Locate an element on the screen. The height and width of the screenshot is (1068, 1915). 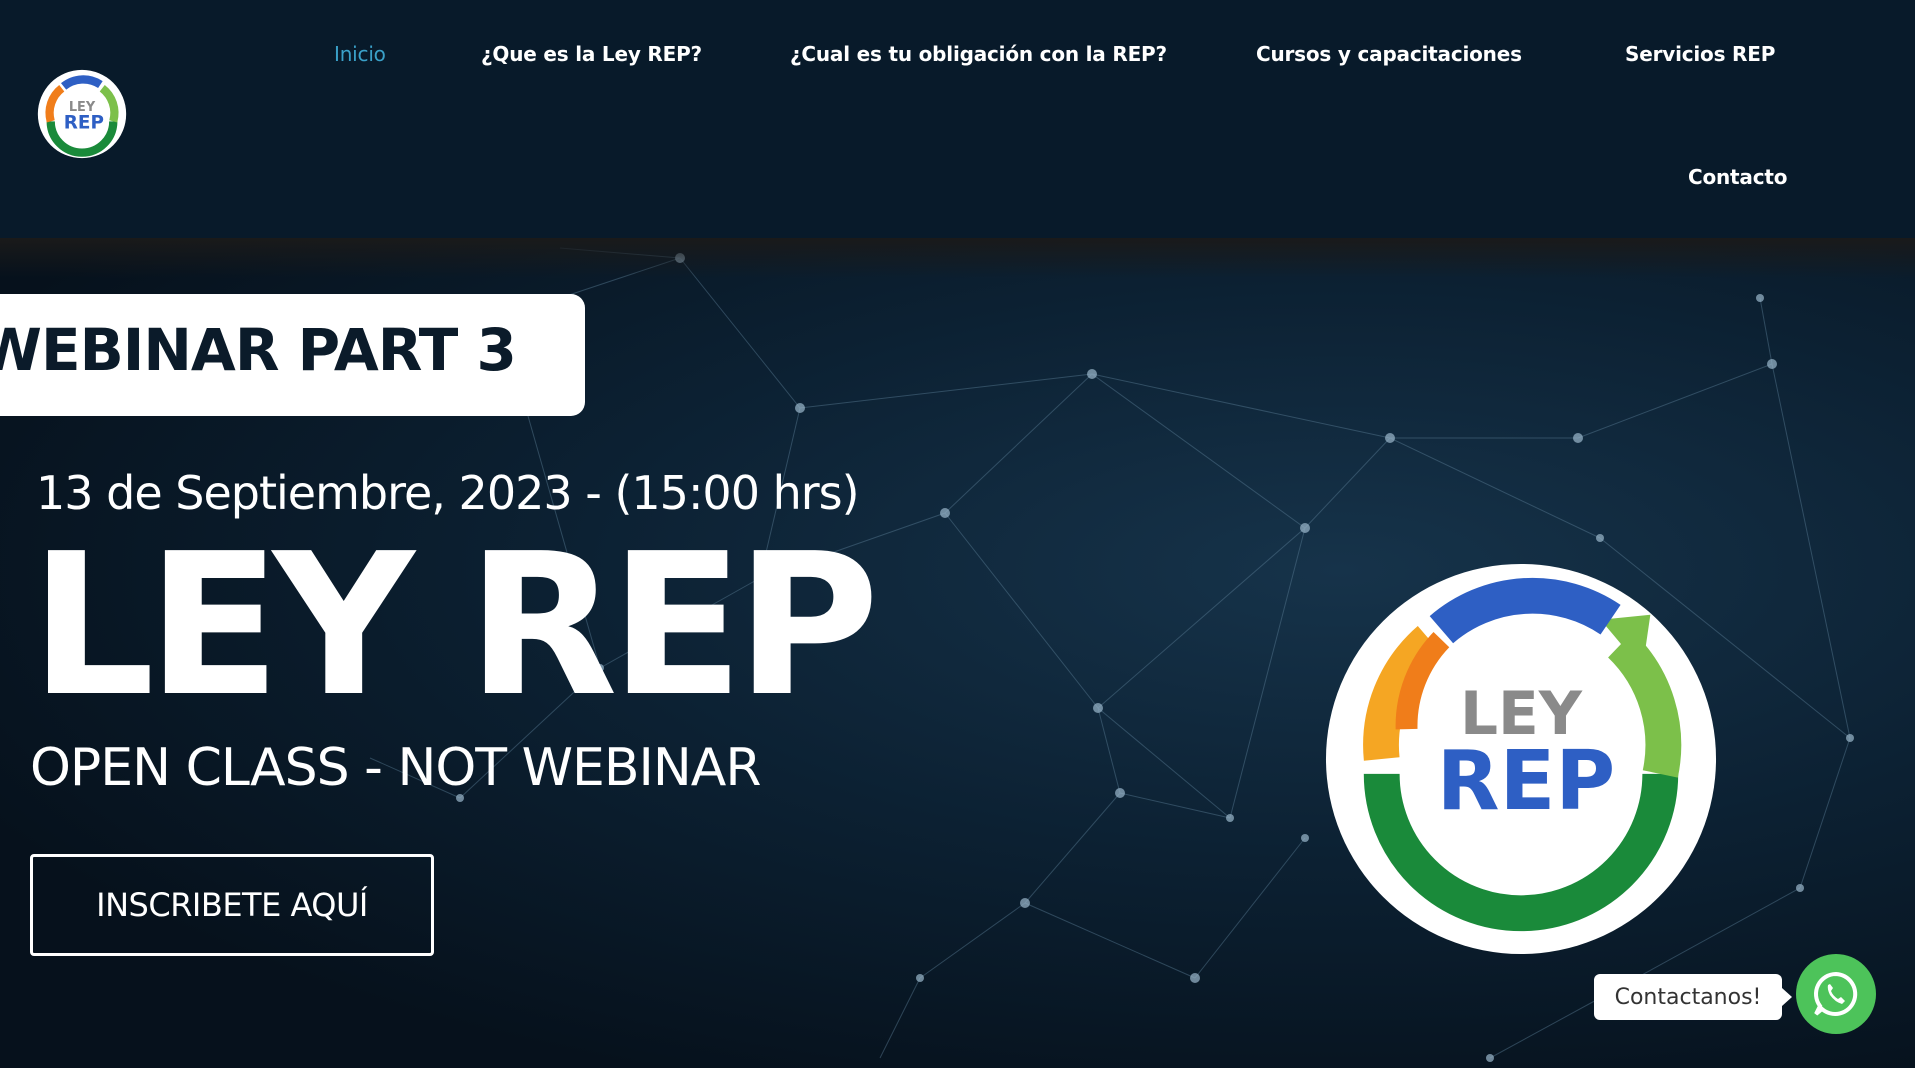
whatsapp-icon is located at coordinates (1836, 993).